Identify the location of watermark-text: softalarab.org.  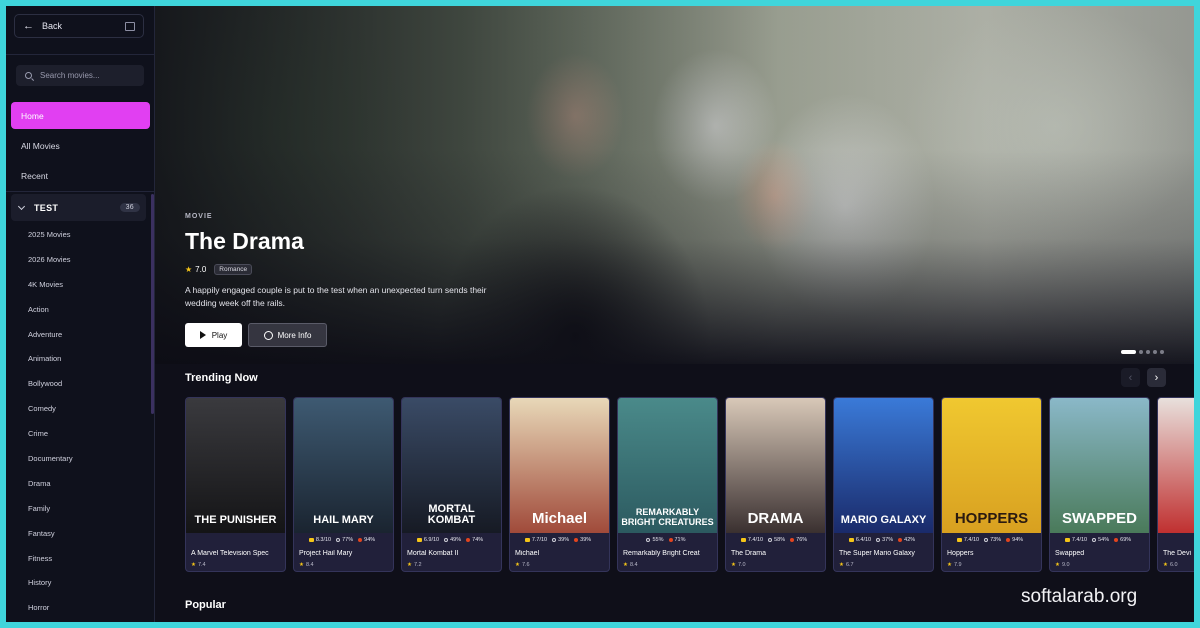
(1079, 596).